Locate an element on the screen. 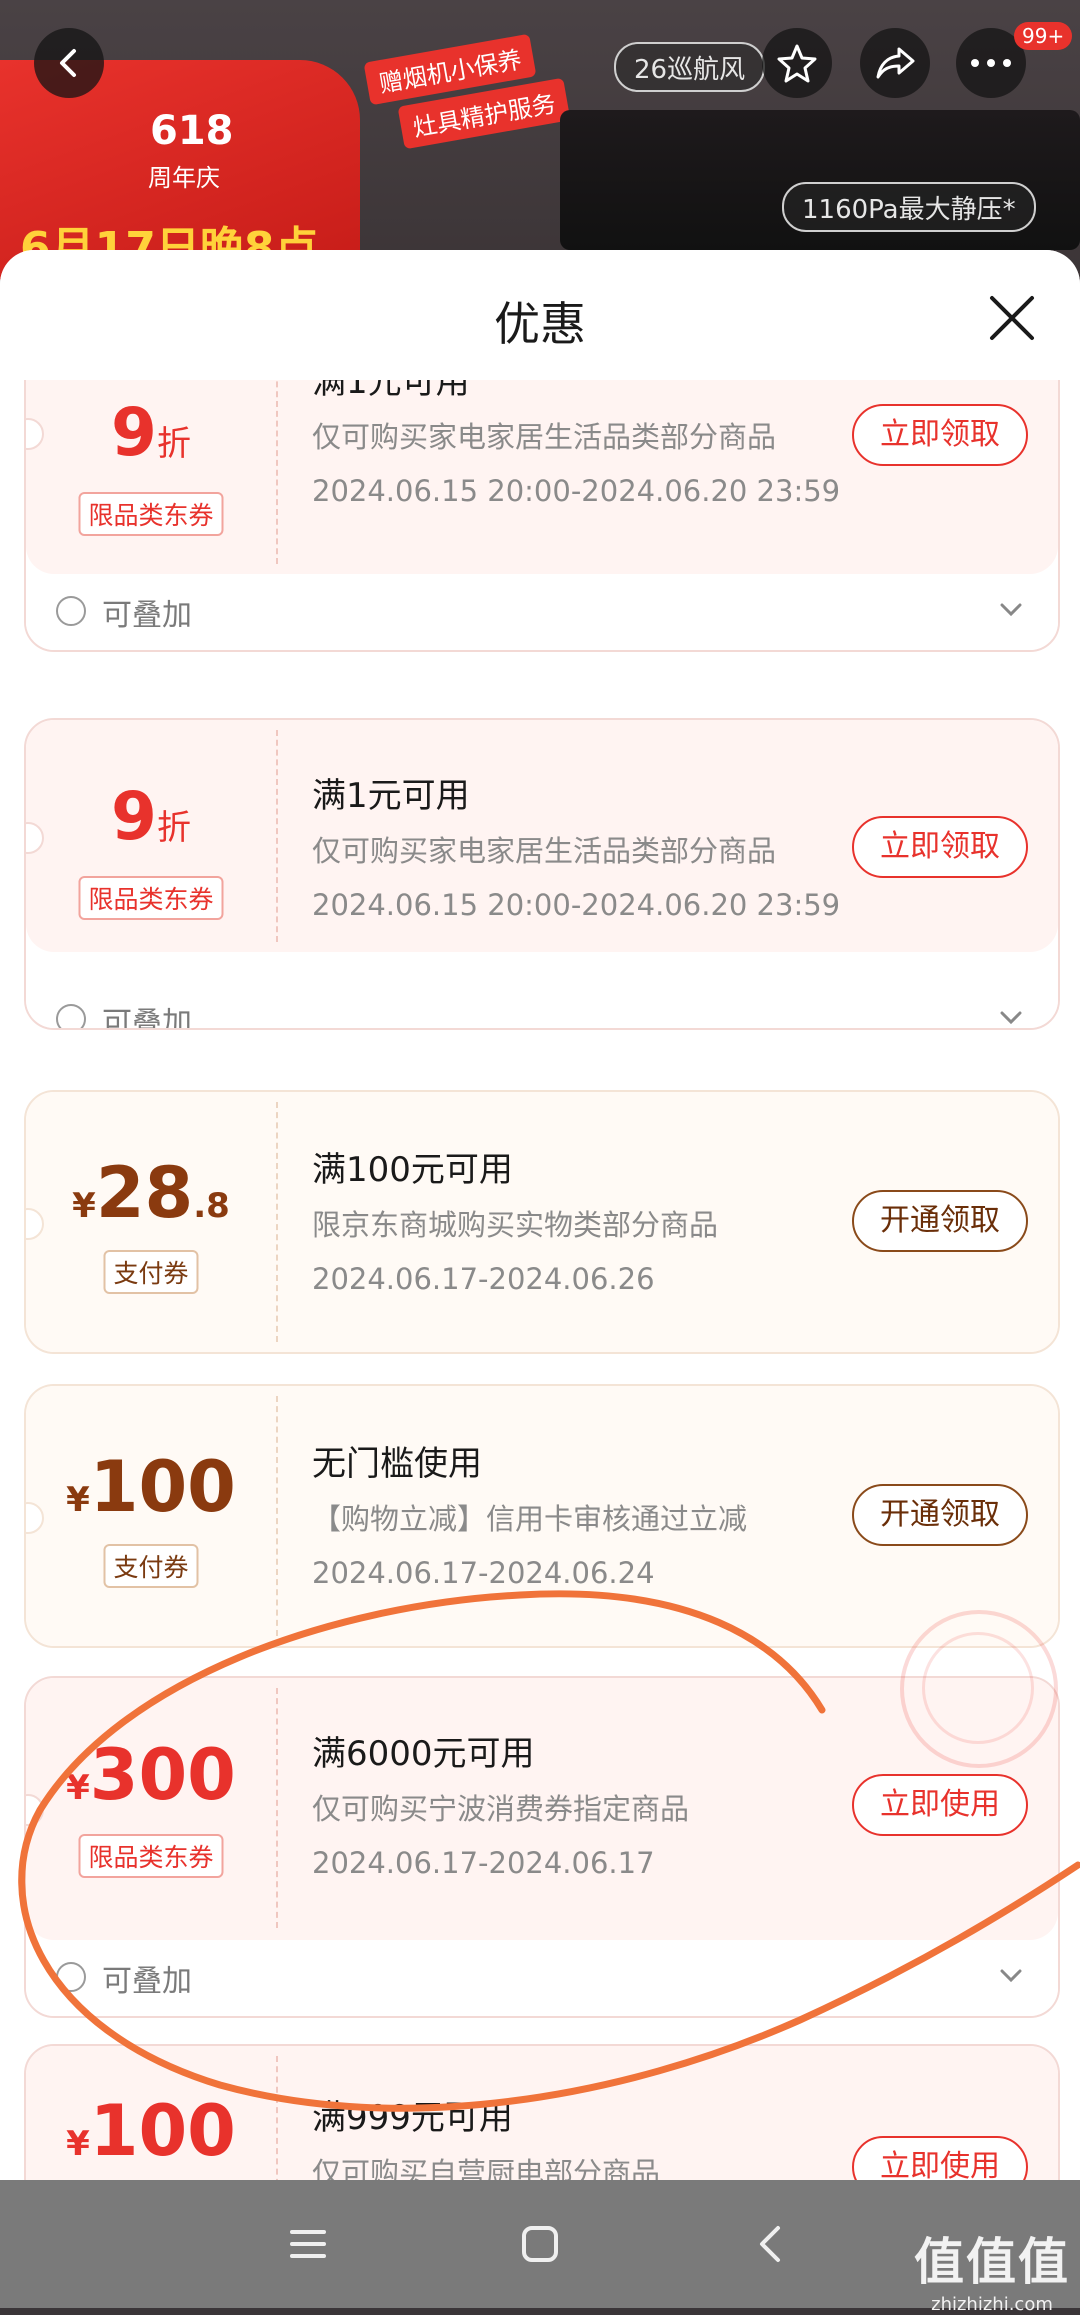 The image size is (1080, 2315). favorite-button is located at coordinates (797, 63).